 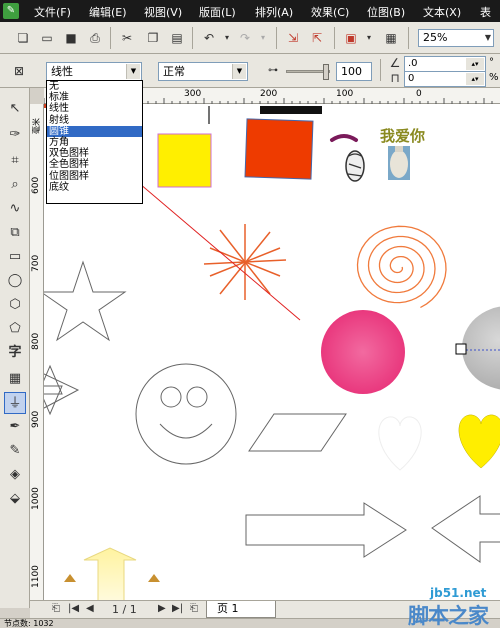 What do you see at coordinates (491, 62) in the screenshot?
I see `angle-unit: °` at bounding box center [491, 62].